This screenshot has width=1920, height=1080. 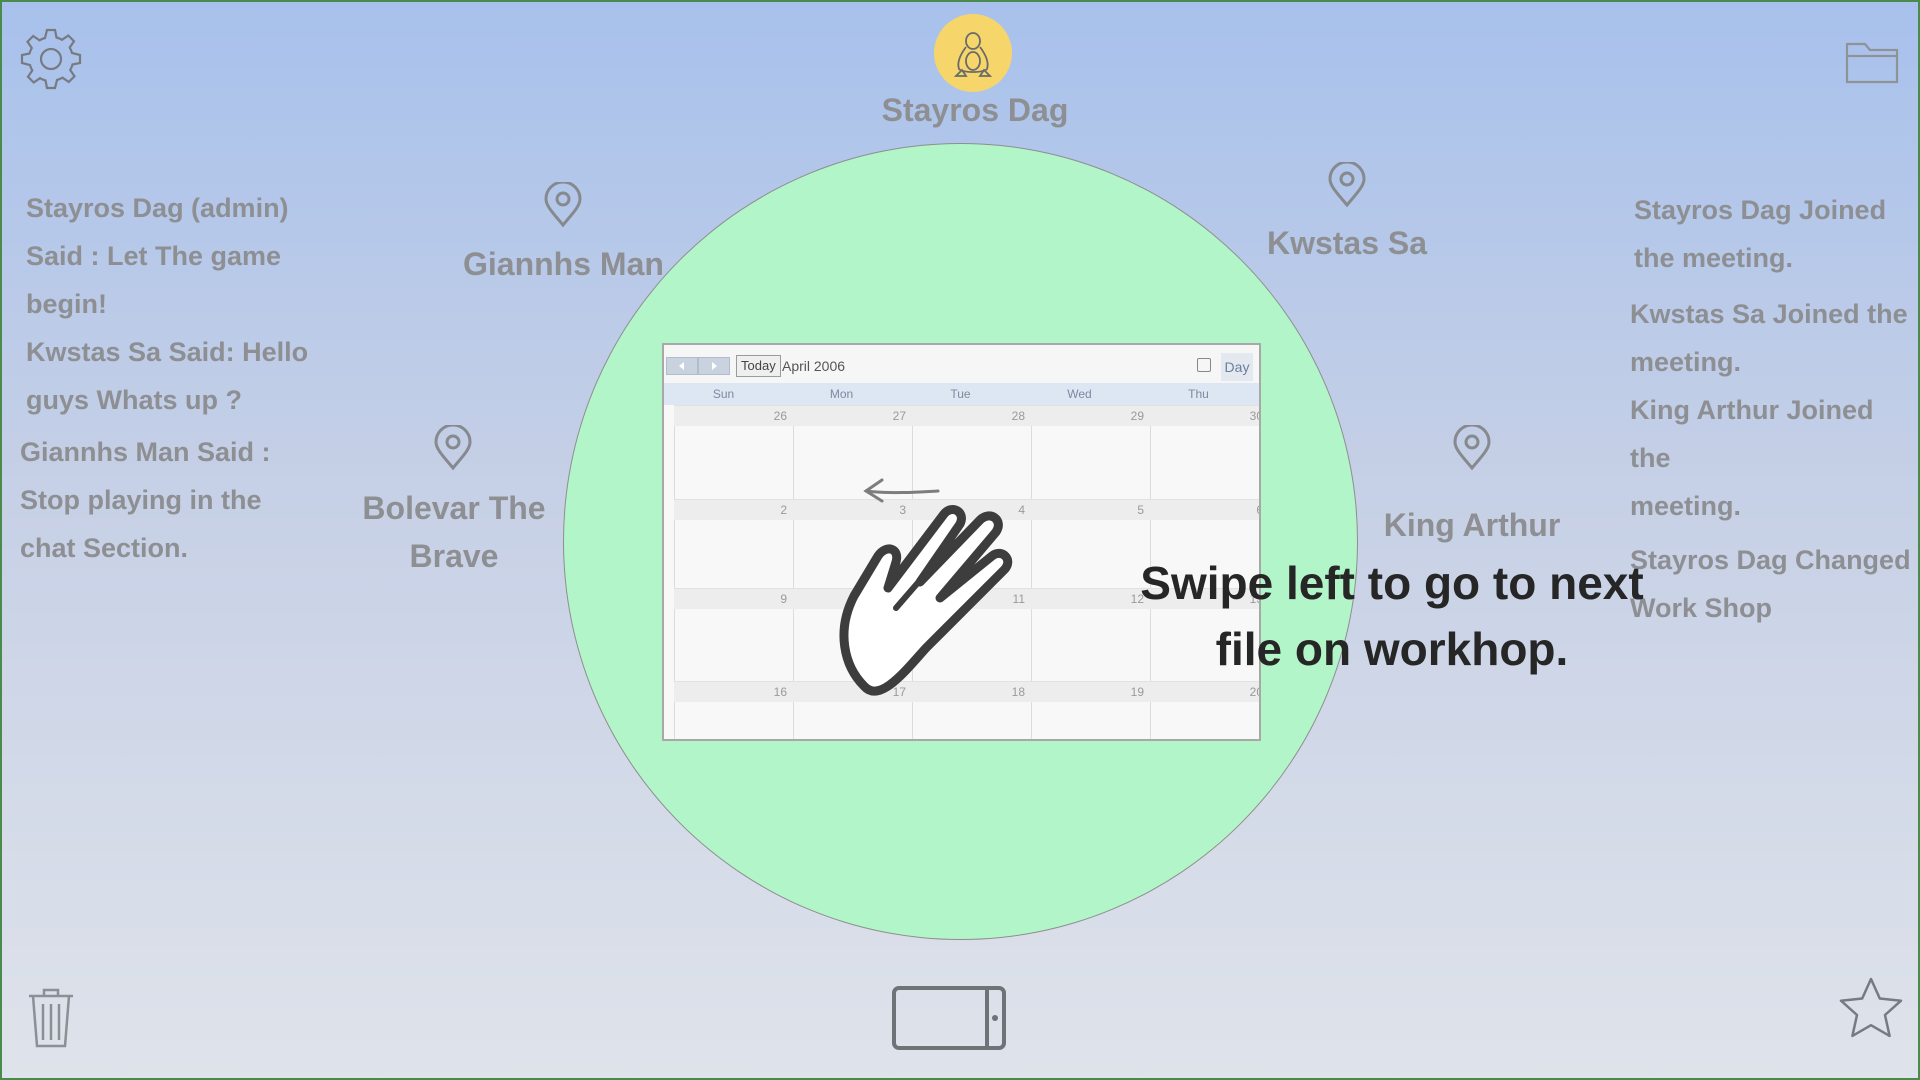 What do you see at coordinates (1204, 365) in the screenshot?
I see `print-icon` at bounding box center [1204, 365].